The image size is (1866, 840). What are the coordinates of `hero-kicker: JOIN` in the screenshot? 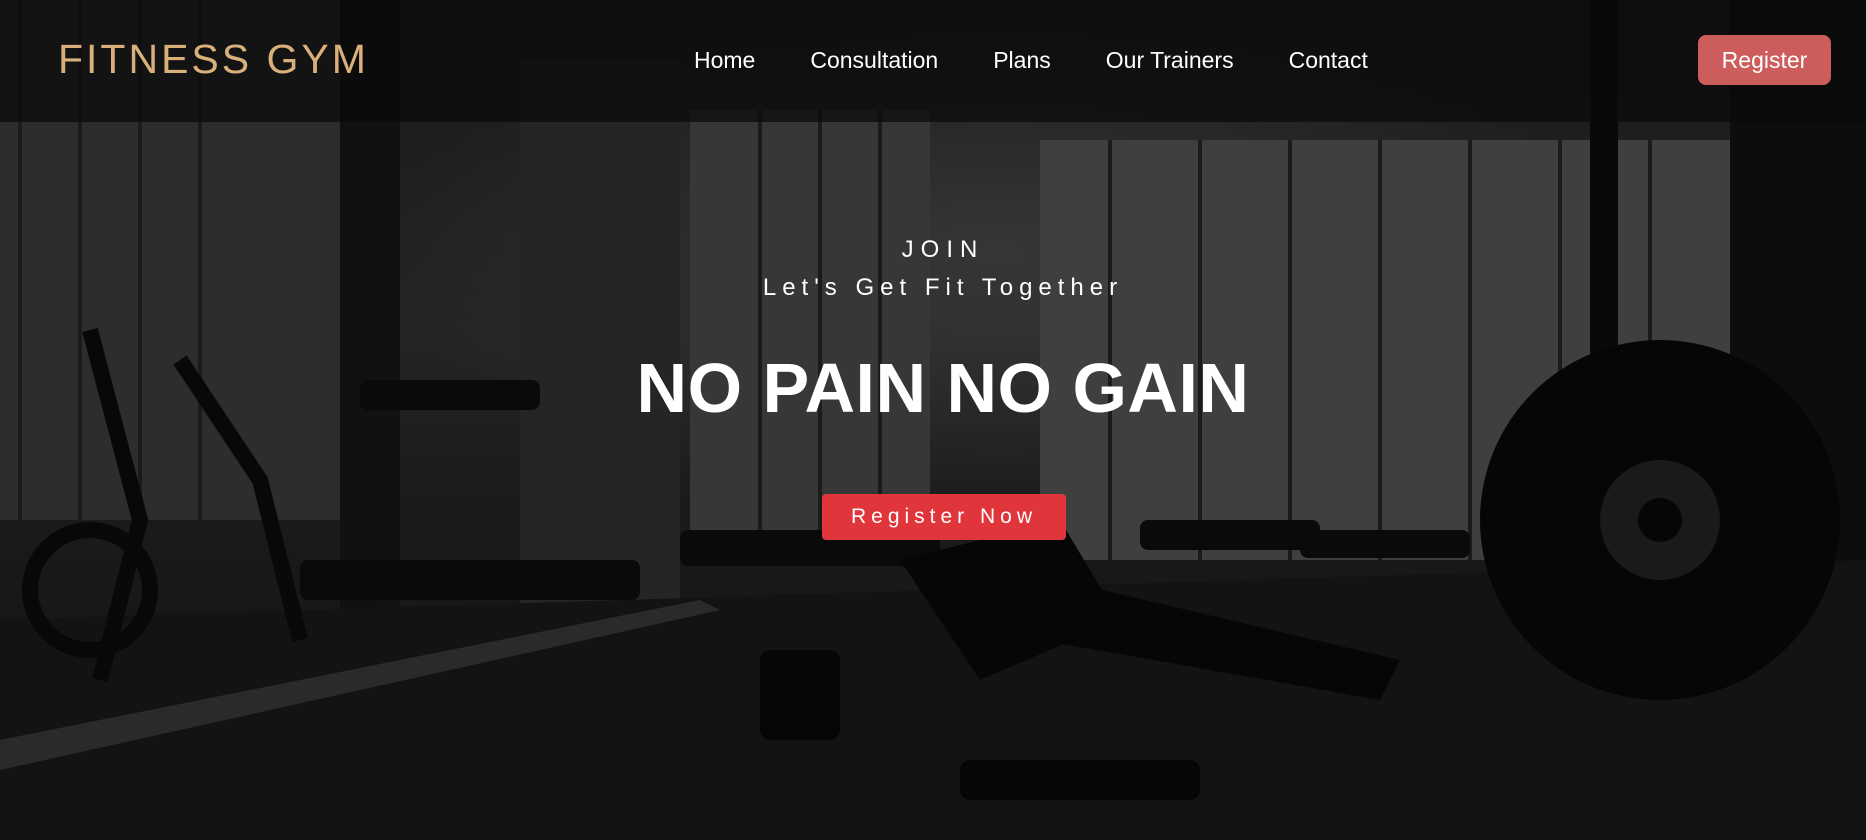 It's located at (943, 249).